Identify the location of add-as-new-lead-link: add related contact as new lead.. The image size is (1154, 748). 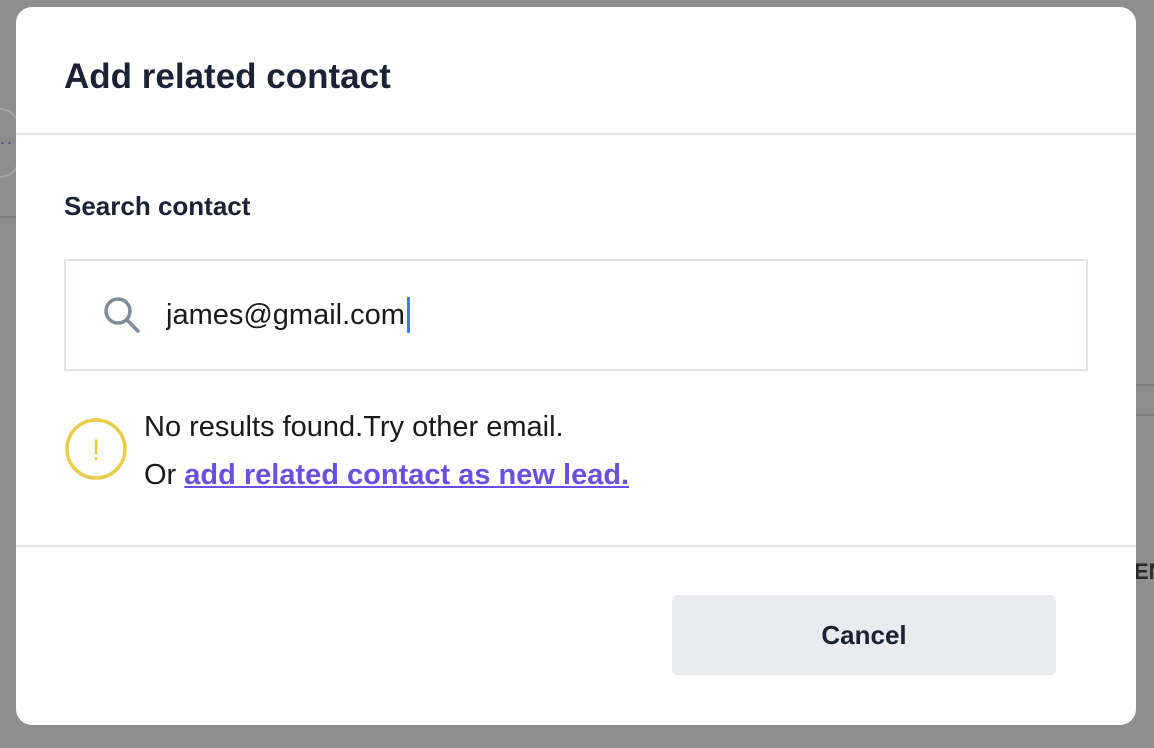
(406, 475).